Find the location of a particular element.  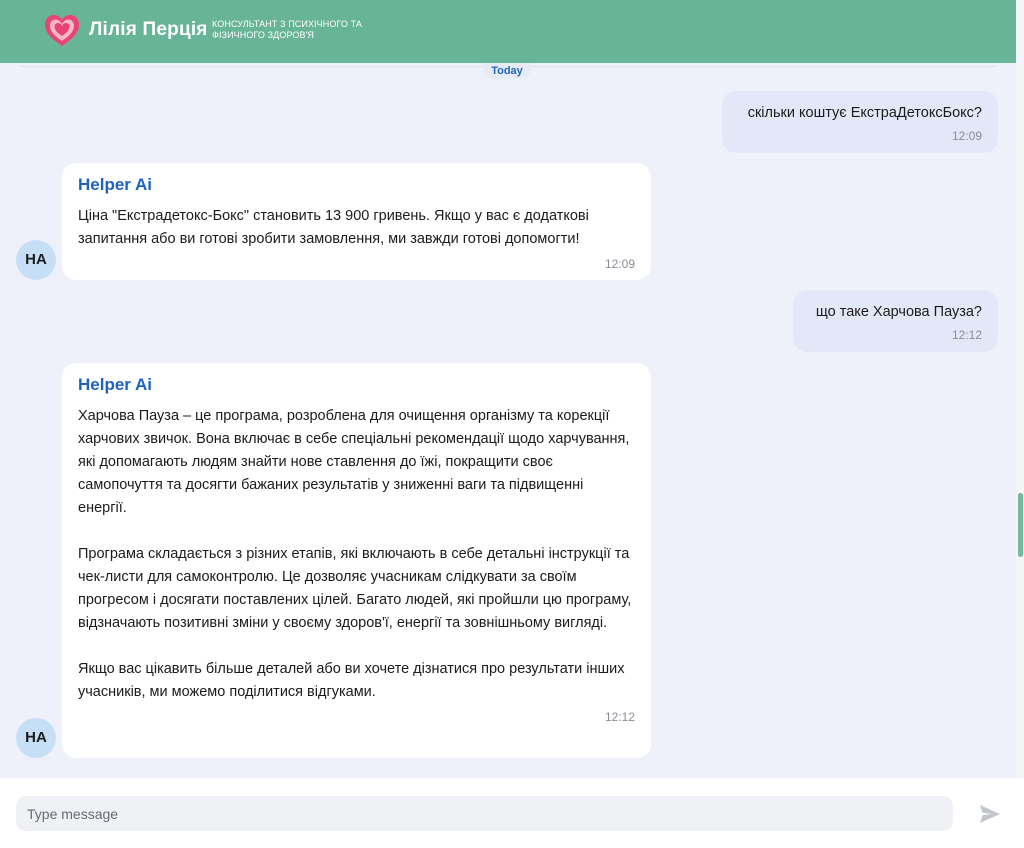

message-input is located at coordinates (484, 813).